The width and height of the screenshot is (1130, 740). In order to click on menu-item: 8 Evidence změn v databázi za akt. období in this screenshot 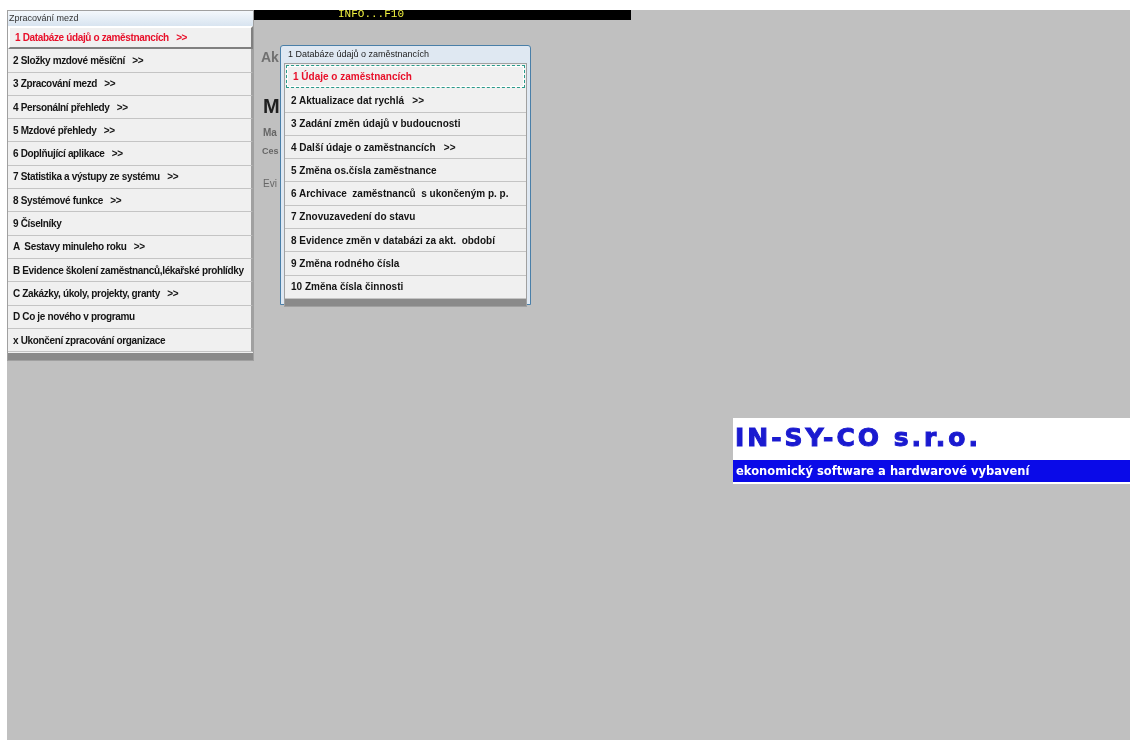, I will do `click(405, 241)`.